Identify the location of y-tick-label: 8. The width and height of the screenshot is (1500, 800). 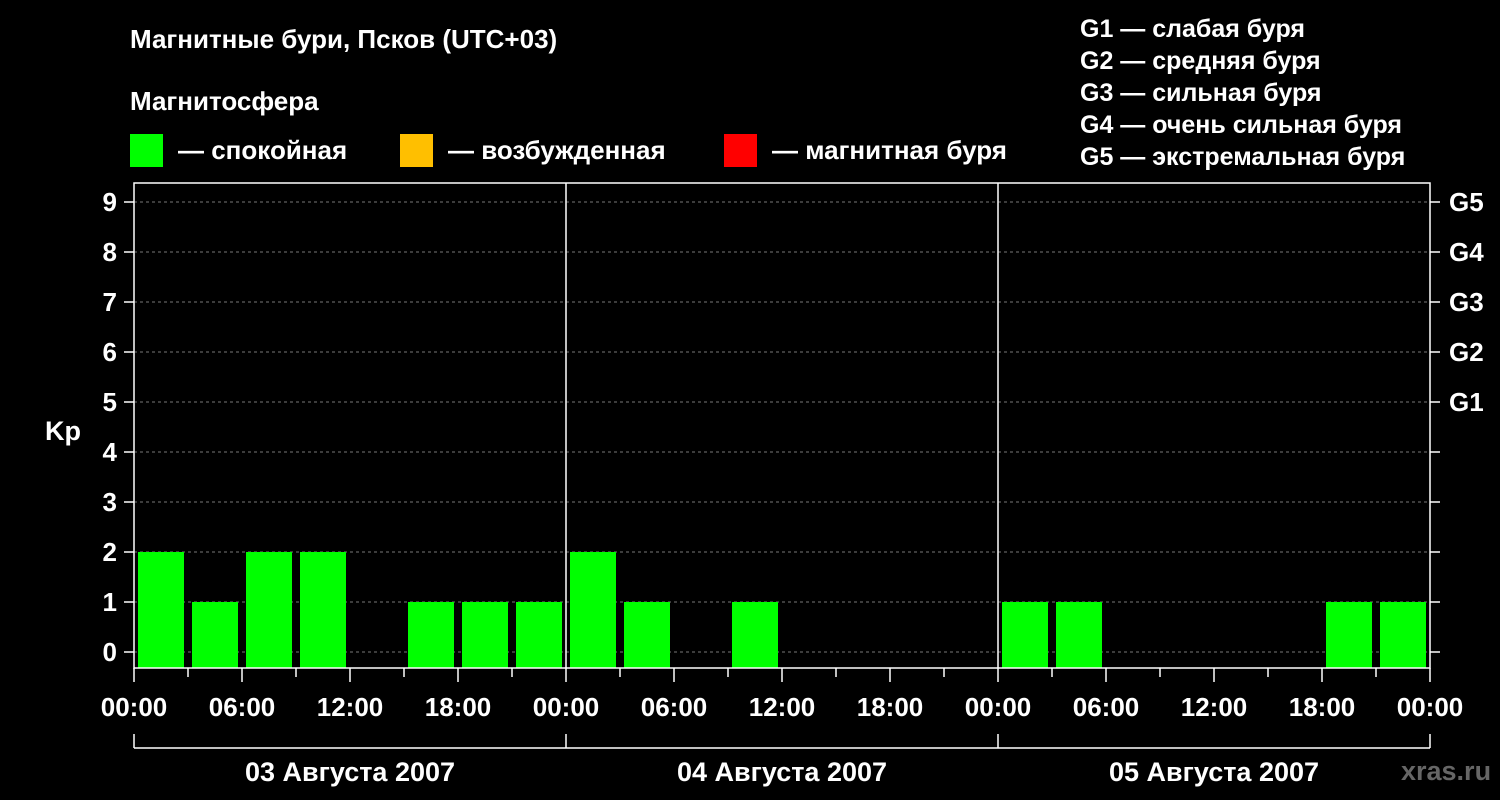
(110, 252).